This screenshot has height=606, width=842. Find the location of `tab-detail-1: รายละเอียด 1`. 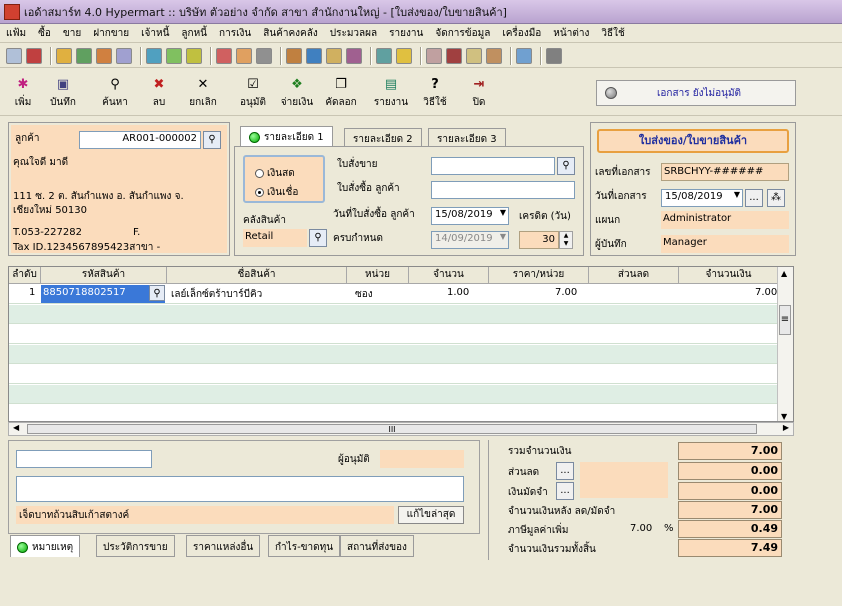

tab-detail-1: รายละเอียด 1 is located at coordinates (286, 136).